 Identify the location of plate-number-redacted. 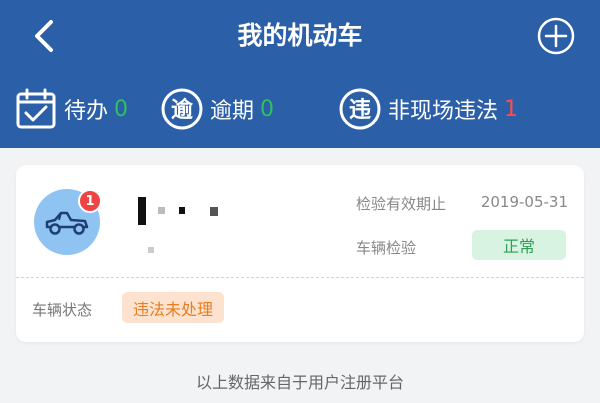
(194, 225).